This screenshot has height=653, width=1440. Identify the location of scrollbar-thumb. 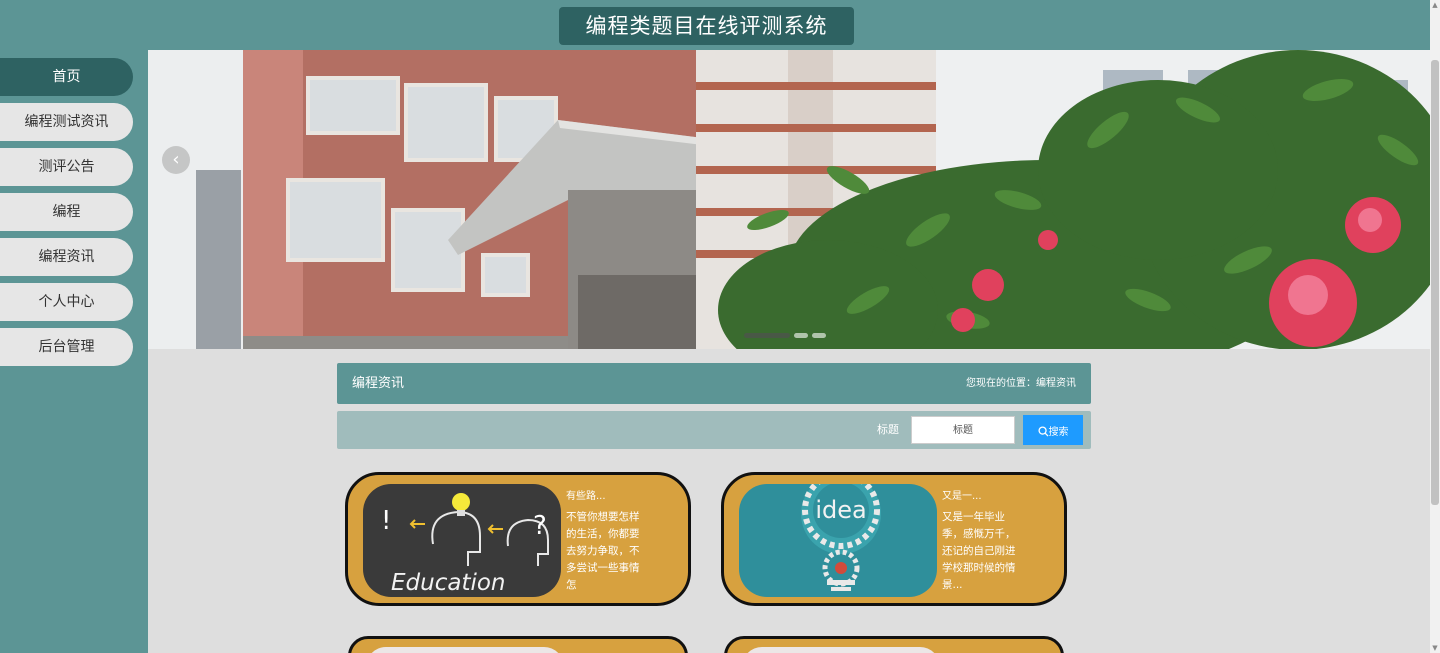
(1435, 282).